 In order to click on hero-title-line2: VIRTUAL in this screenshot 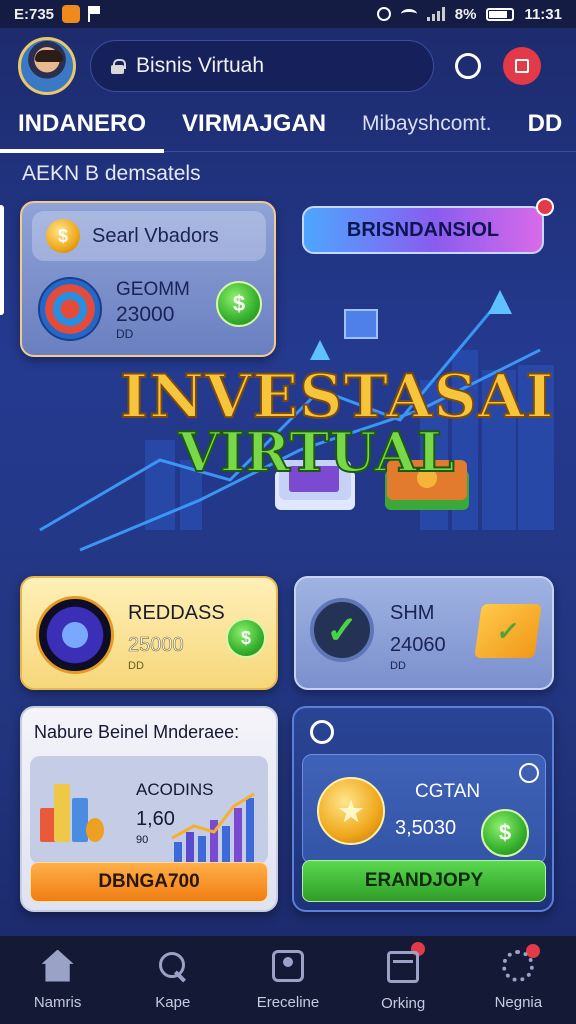, I will do `click(316, 452)`.